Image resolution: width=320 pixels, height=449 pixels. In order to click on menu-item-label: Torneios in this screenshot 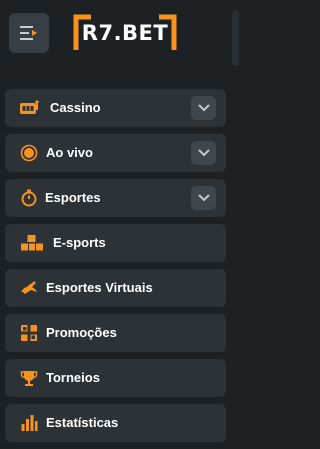, I will do `click(73, 377)`.